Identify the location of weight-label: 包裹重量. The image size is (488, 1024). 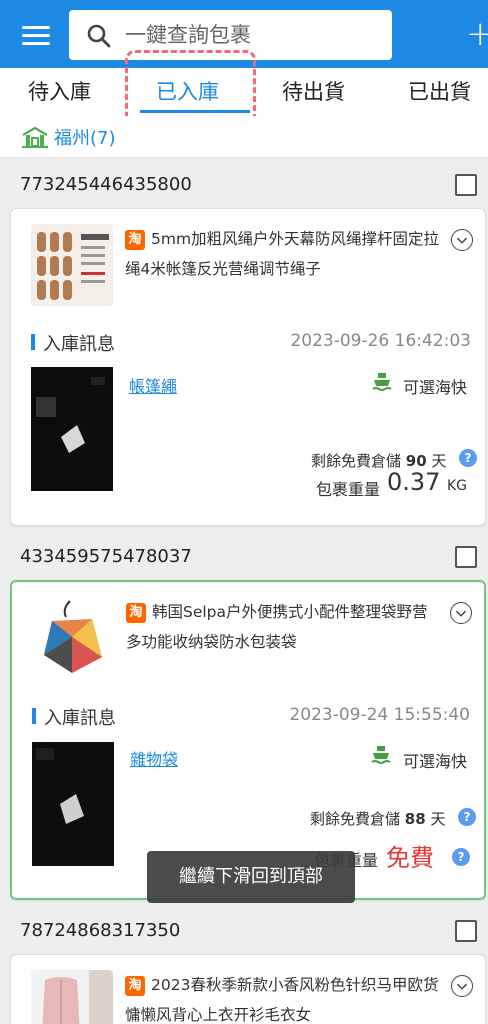
(348, 489).